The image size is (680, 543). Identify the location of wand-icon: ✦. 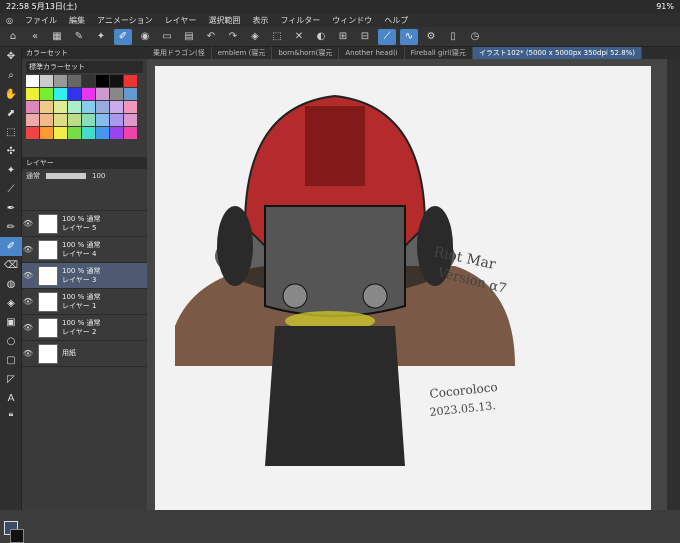
(101, 37).